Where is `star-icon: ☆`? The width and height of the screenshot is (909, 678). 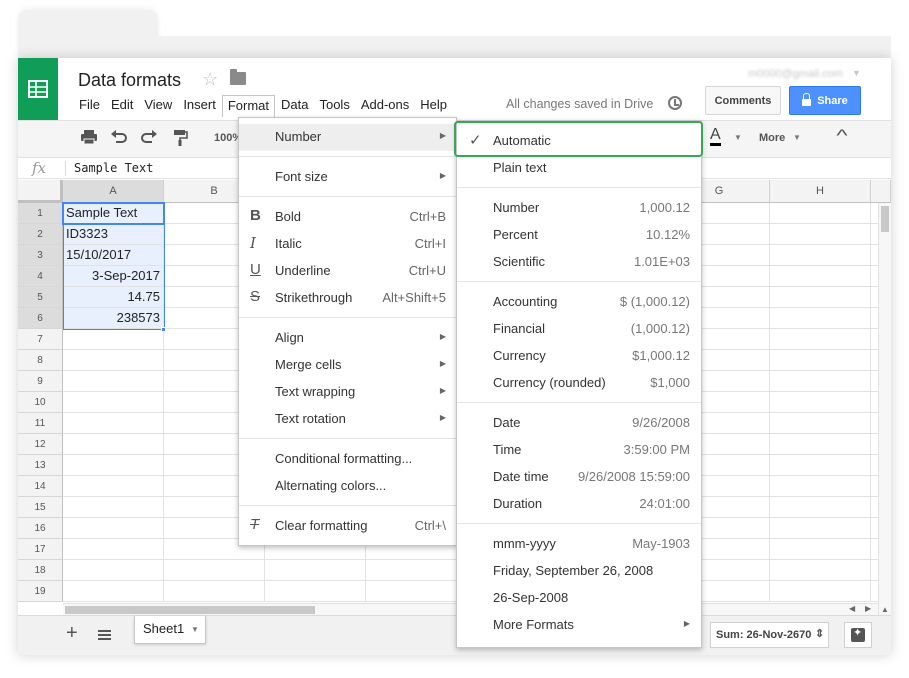 star-icon: ☆ is located at coordinates (210, 79).